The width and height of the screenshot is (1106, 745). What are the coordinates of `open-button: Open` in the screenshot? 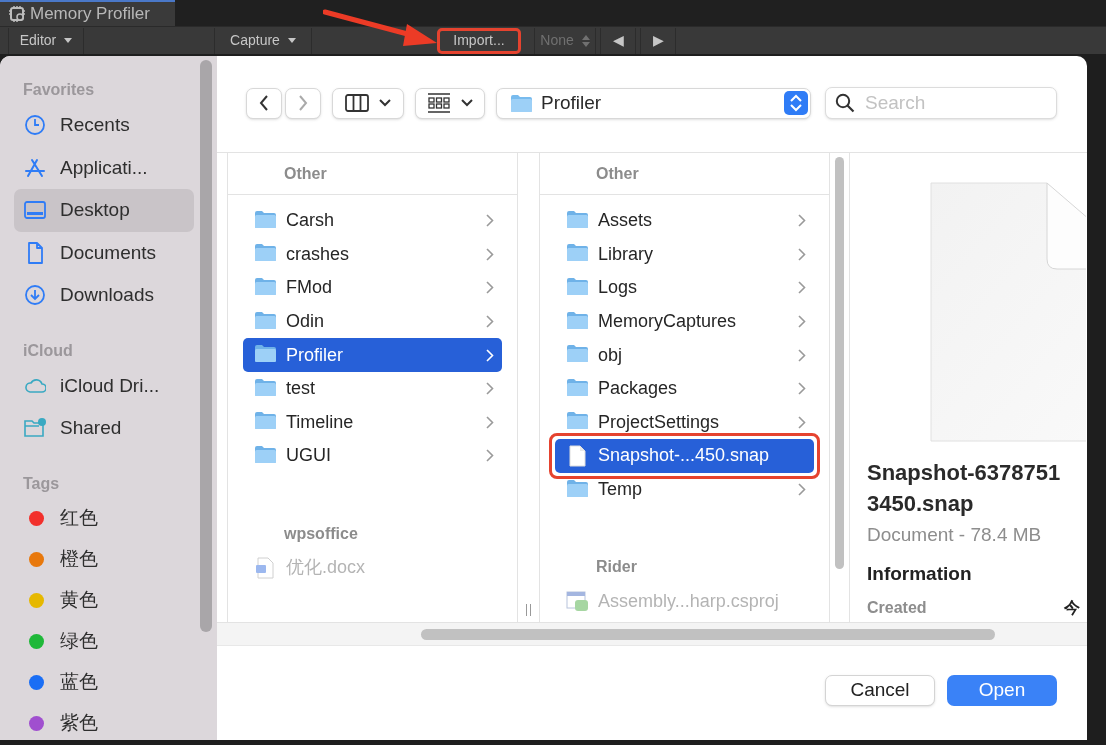 It's located at (1002, 690).